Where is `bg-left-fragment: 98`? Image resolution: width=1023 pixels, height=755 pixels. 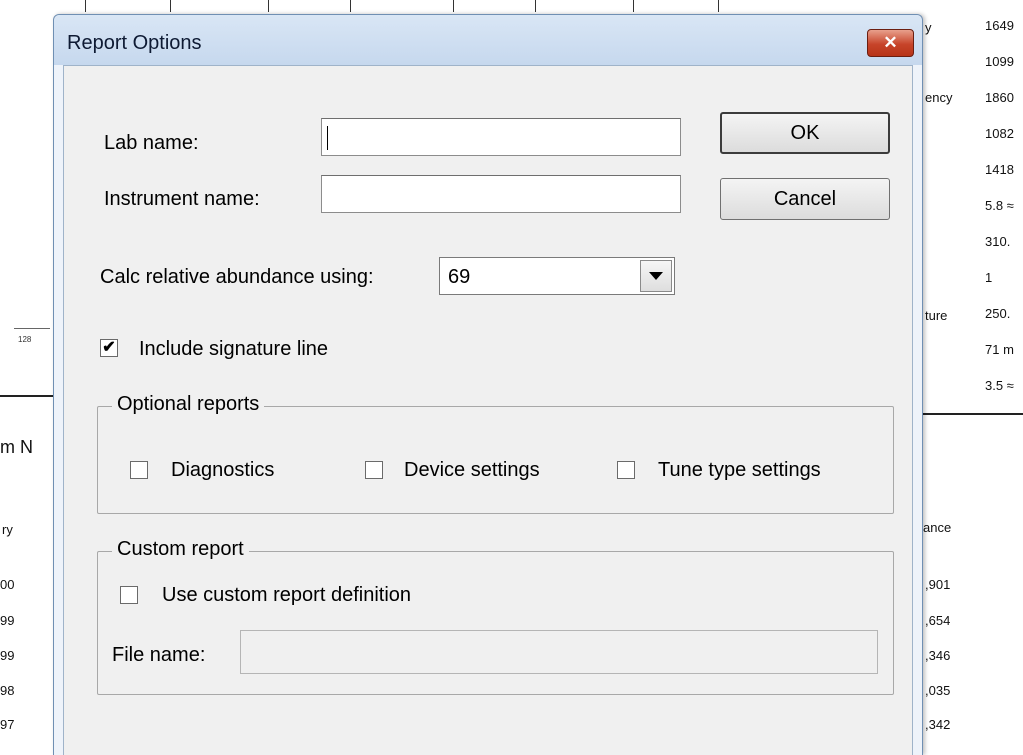
bg-left-fragment: 98 is located at coordinates (7, 690).